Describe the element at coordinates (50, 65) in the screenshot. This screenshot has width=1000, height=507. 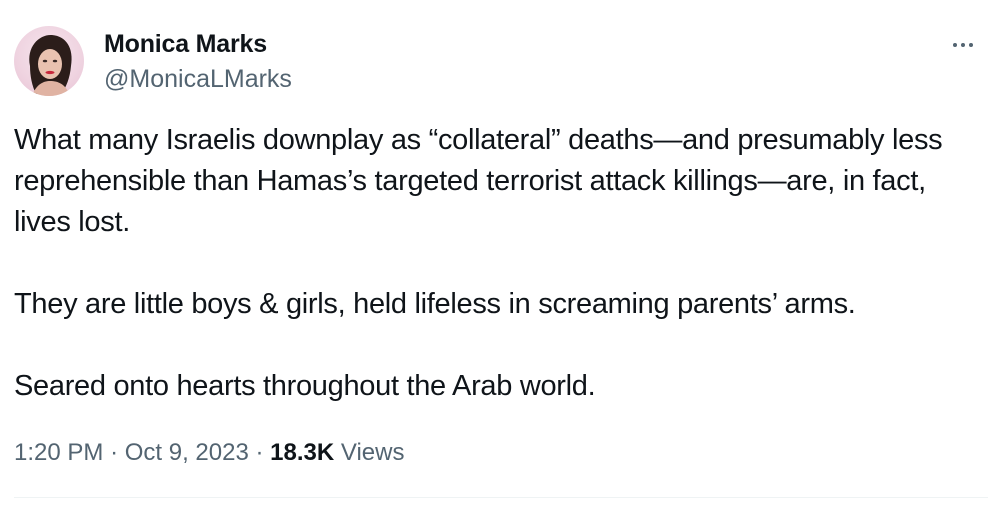
I see `avatar-image` at that location.